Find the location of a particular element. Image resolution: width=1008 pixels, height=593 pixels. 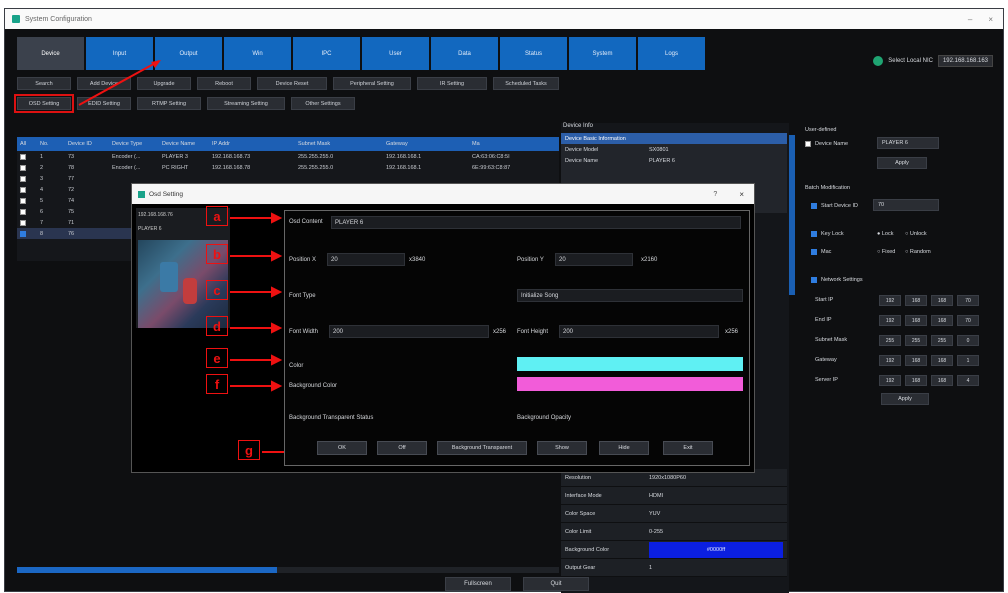

random-radio: ○ Random is located at coordinates (918, 252).